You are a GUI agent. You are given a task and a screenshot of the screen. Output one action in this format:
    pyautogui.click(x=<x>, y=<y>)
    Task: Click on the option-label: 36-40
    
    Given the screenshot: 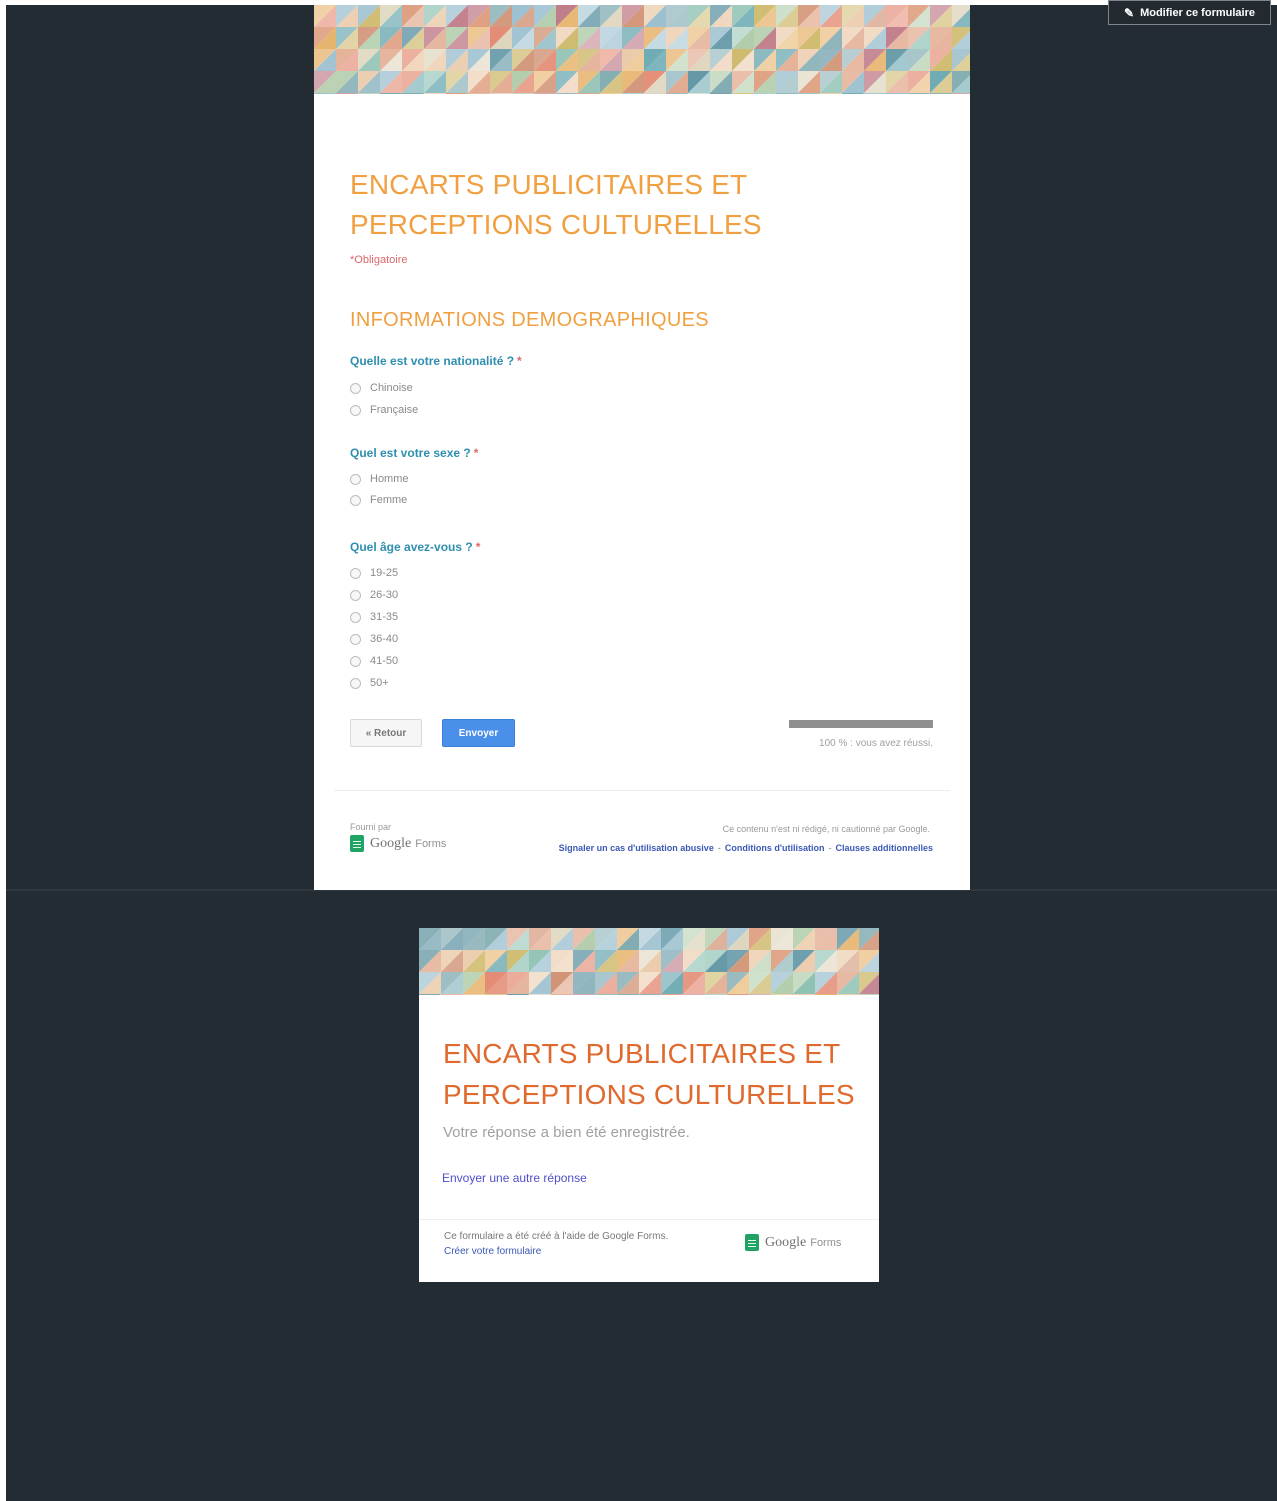 What is the action you would take?
    pyautogui.click(x=384, y=639)
    